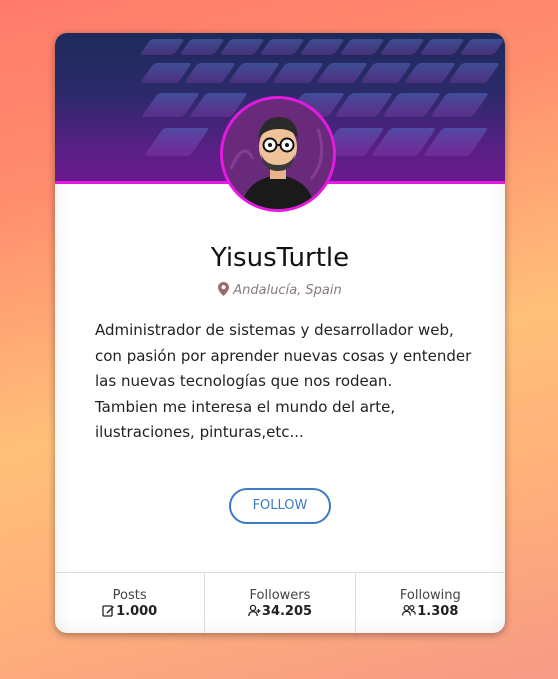 Image resolution: width=558 pixels, height=679 pixels. What do you see at coordinates (438, 611) in the screenshot?
I see `stat-value: 1.308` at bounding box center [438, 611].